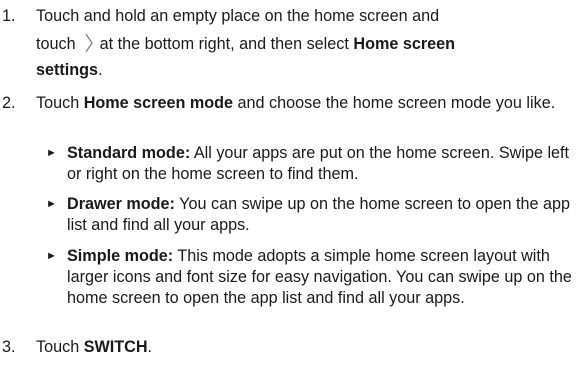 The width and height of the screenshot is (578, 367). Describe the element at coordinates (158, 103) in the screenshot. I see `step-2-bold: Home screen mode` at that location.